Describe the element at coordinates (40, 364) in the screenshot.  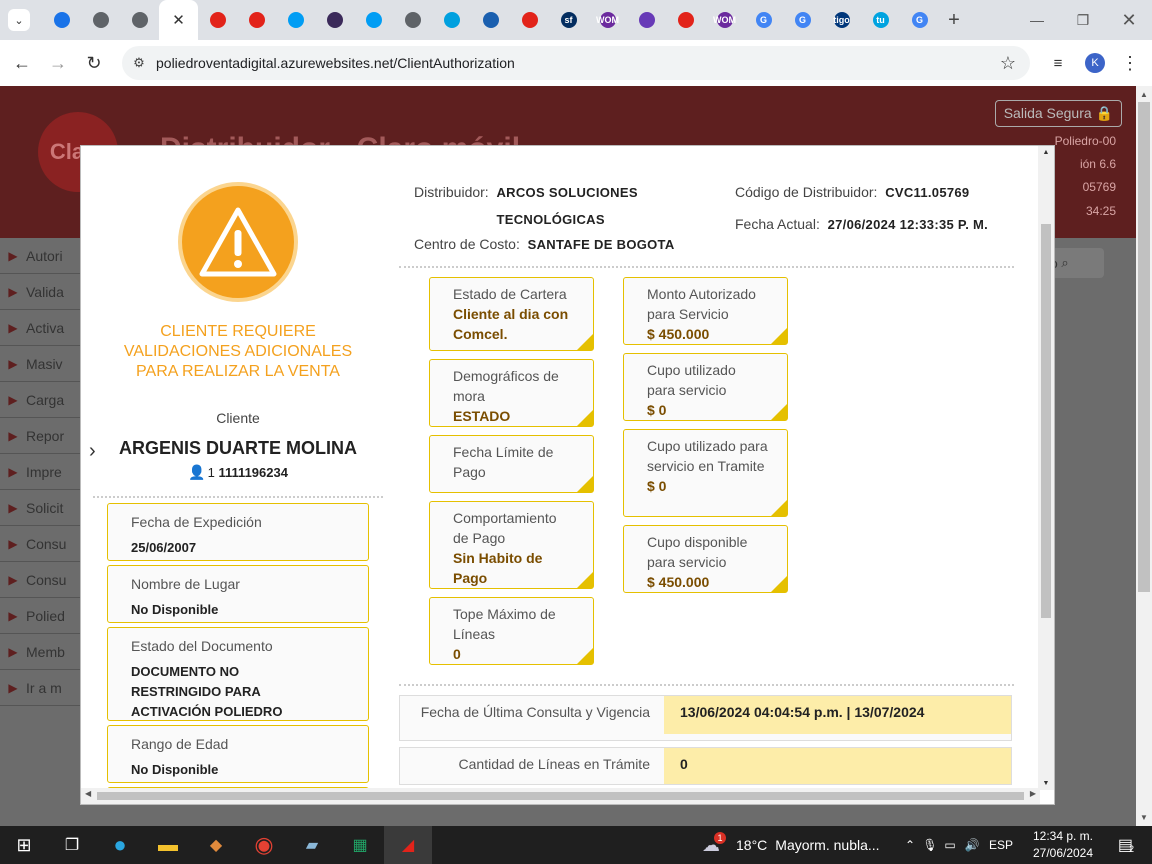
I see `menu-item: ▶ Masiv` at that location.